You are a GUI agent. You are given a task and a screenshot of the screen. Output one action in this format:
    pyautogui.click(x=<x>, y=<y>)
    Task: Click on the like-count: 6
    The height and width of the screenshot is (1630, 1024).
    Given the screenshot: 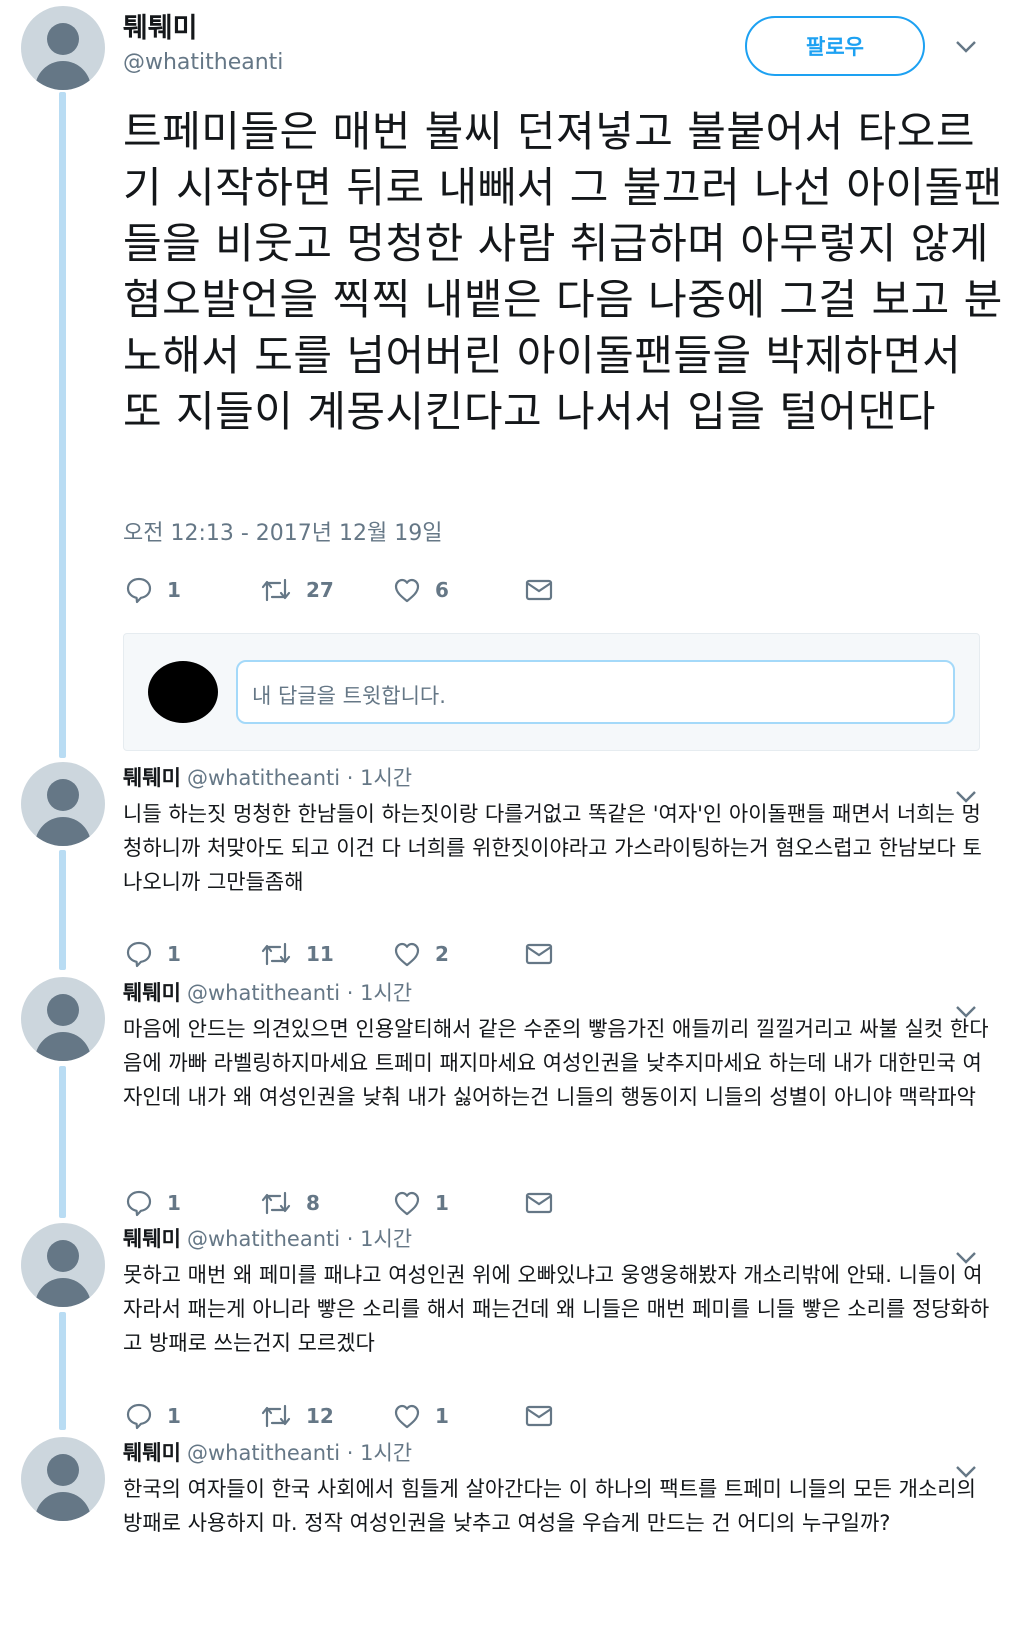 What is the action you would take?
    pyautogui.click(x=442, y=590)
    